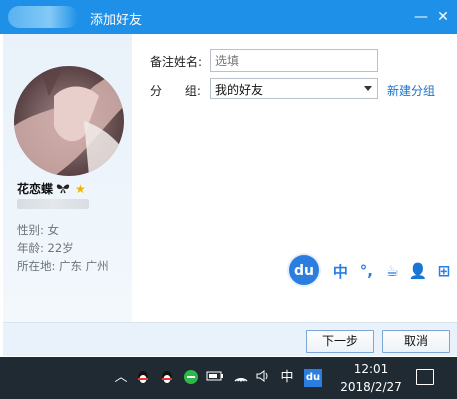  I want to click on wifi-icon, so click(241, 378).